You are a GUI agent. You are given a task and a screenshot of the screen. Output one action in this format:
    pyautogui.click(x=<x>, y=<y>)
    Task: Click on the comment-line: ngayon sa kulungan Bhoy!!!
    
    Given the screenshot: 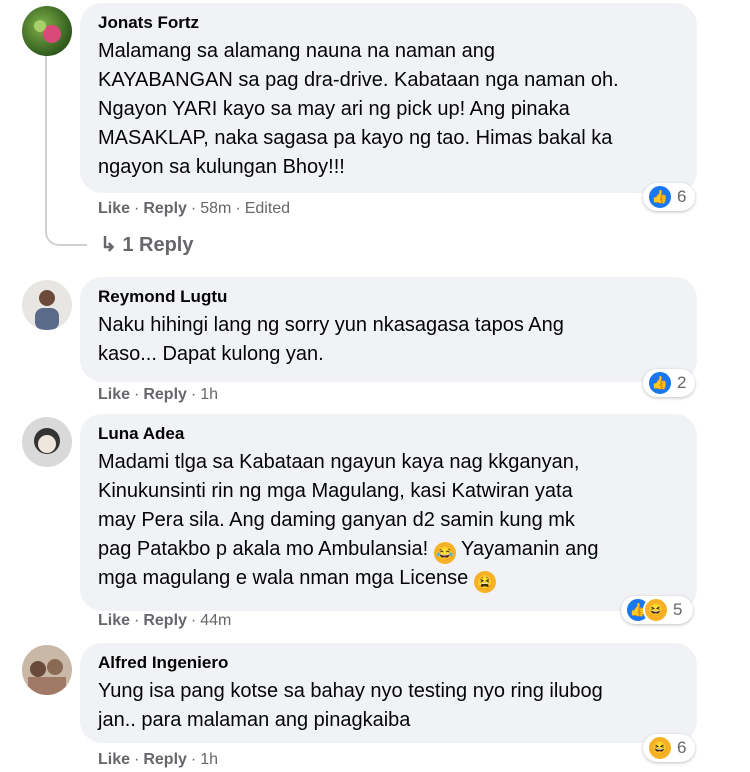 What is the action you would take?
    pyautogui.click(x=221, y=167)
    